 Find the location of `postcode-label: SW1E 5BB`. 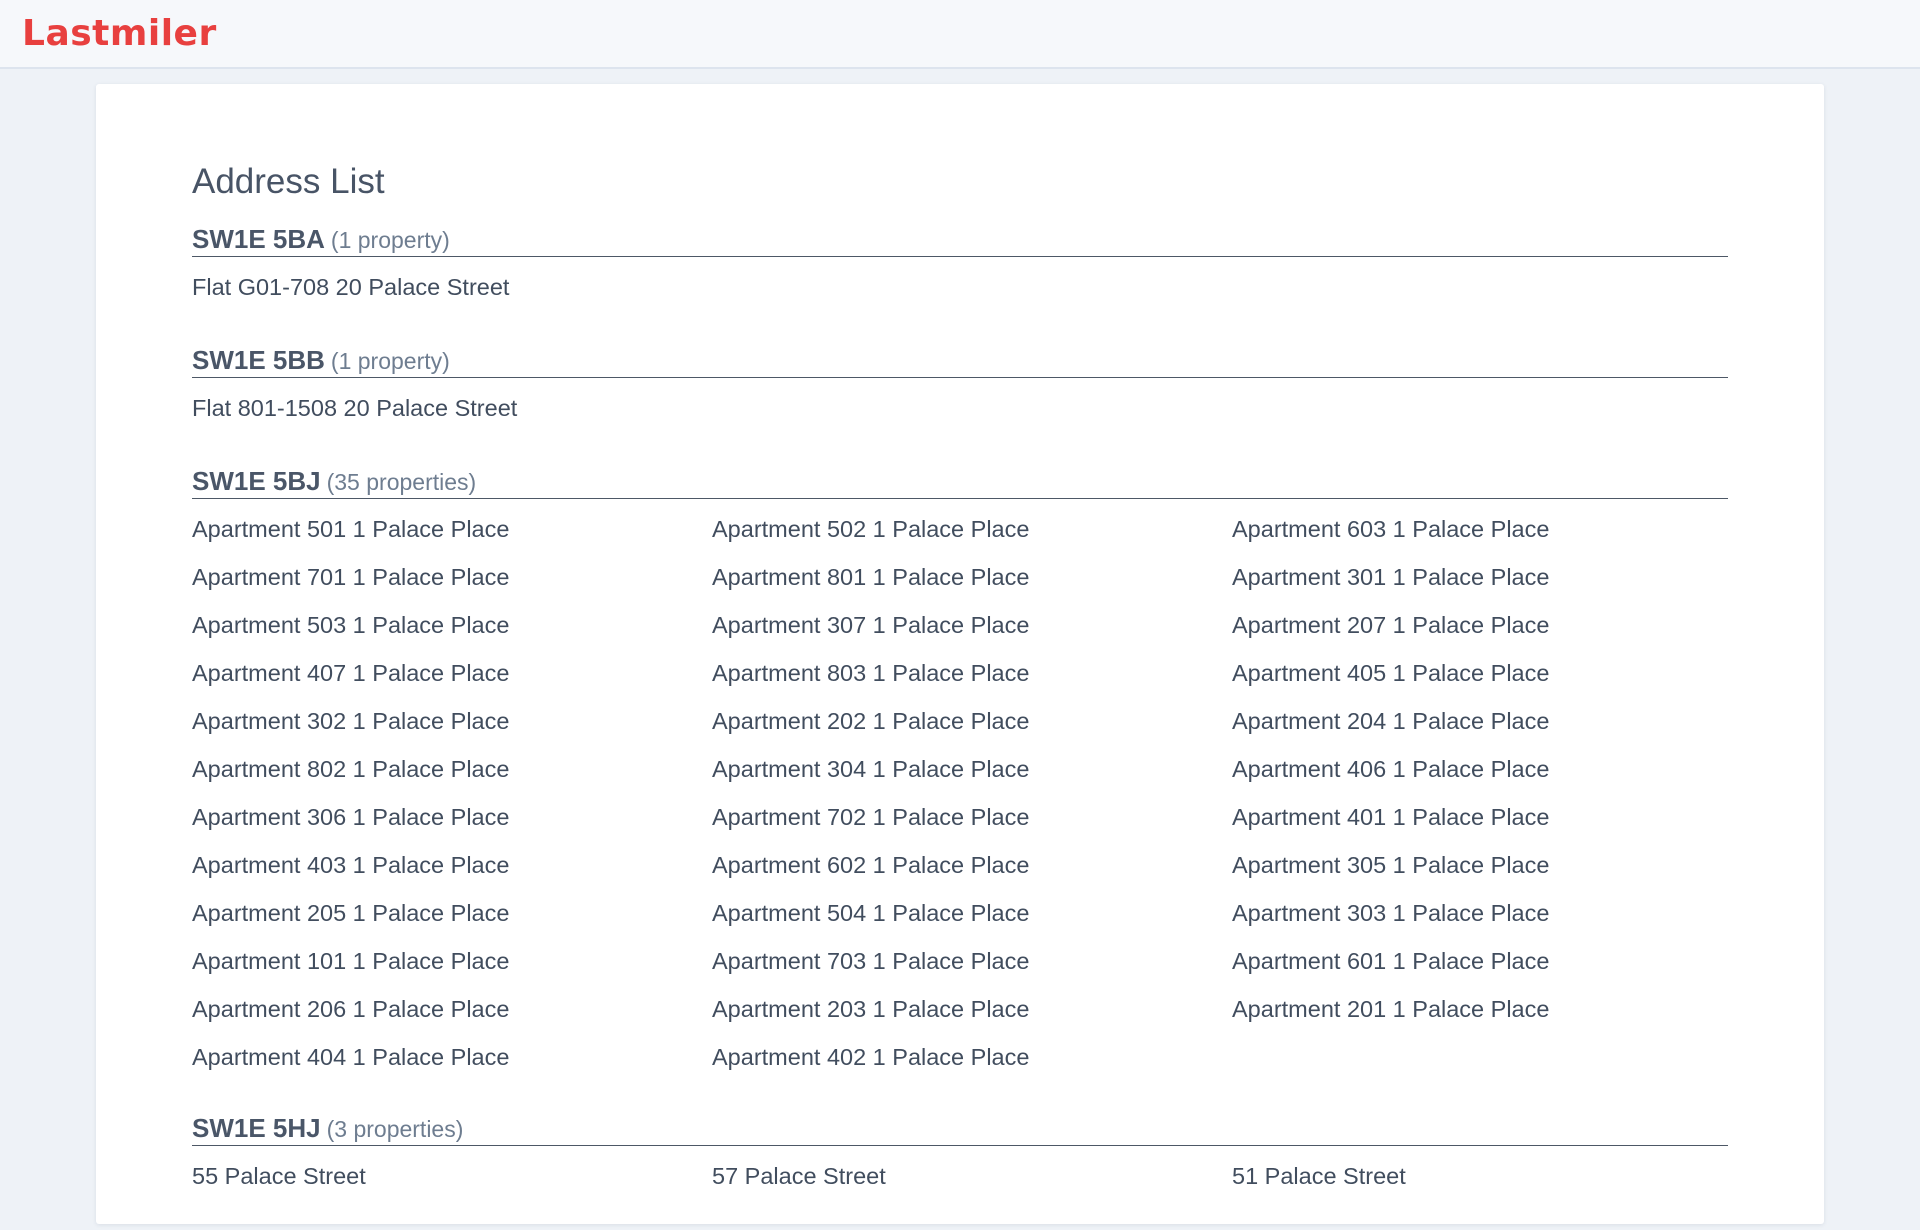

postcode-label: SW1E 5BB is located at coordinates (258, 360).